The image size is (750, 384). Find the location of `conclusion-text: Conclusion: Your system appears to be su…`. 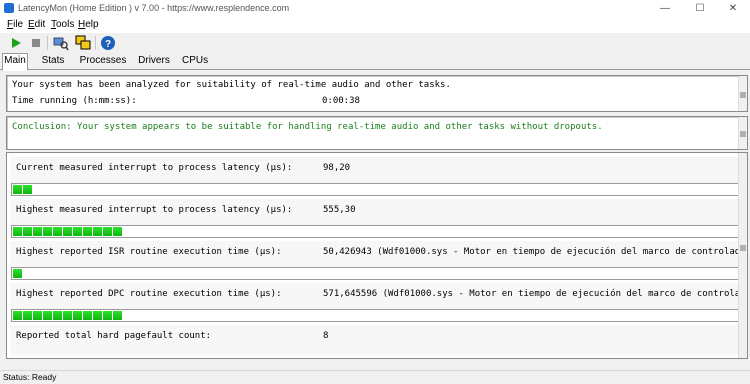

conclusion-text: Conclusion: Your system appears to be su… is located at coordinates (307, 127).